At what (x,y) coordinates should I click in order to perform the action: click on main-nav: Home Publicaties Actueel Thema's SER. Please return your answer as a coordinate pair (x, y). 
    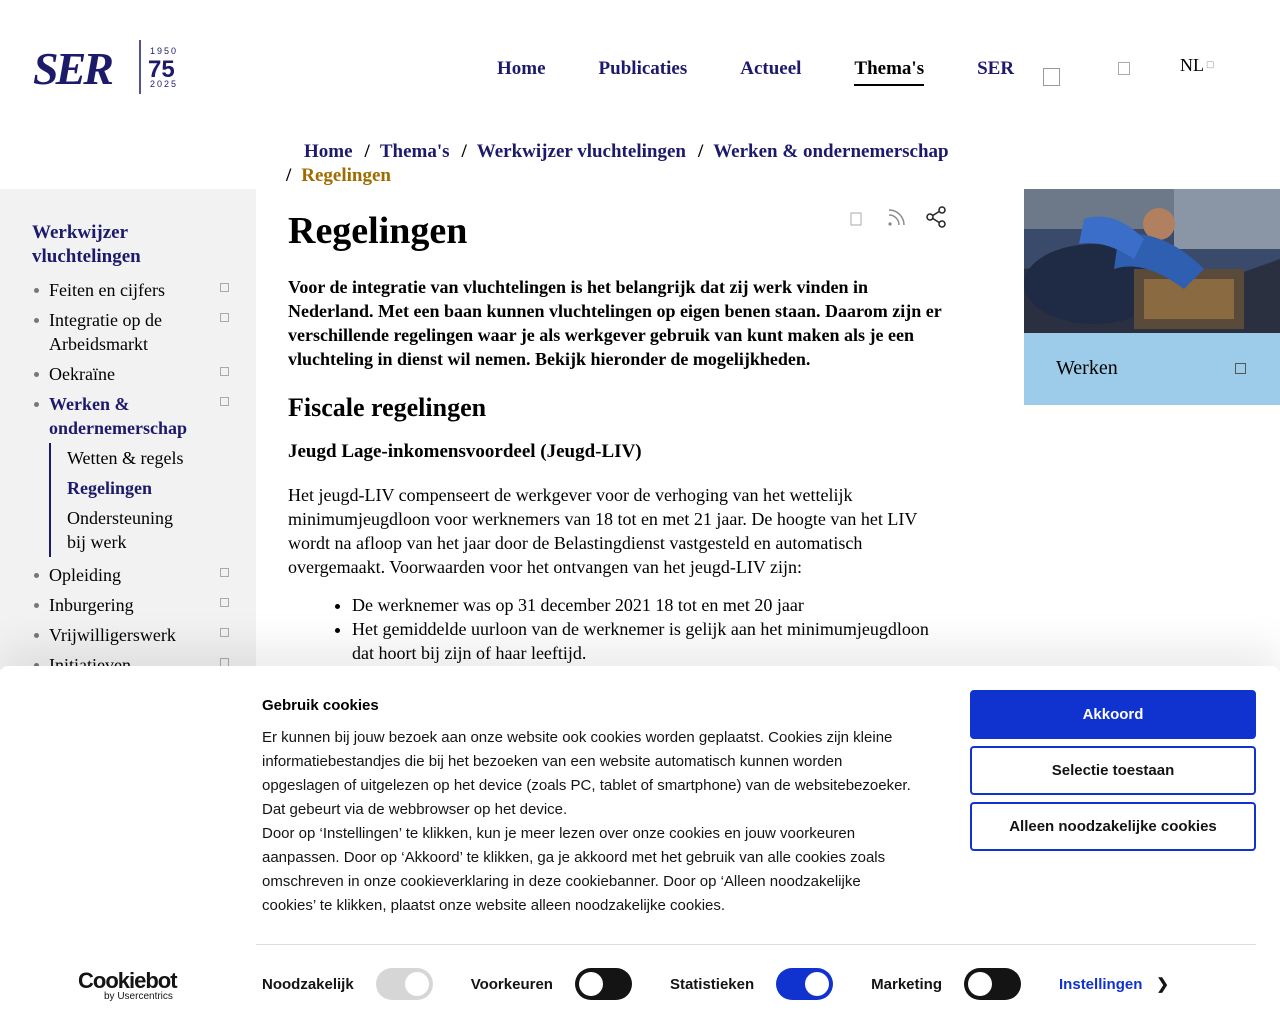
    Looking at the image, I should click on (782, 72).